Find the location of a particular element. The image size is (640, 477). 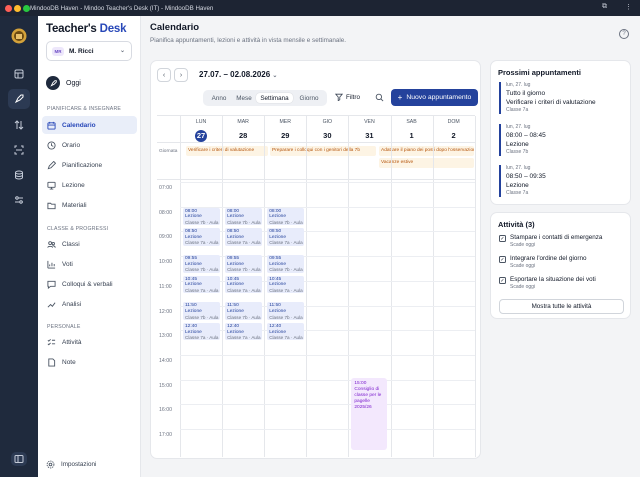

sidebar-item-classi: Classi is located at coordinates (89, 244).